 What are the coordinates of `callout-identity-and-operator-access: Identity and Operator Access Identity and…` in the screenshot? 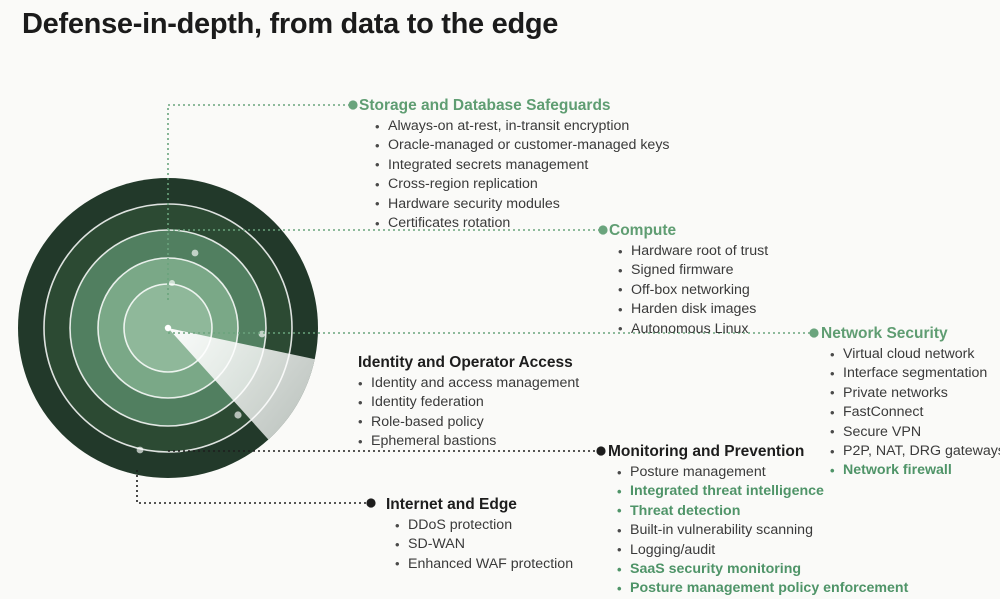 It's located at (468, 402).